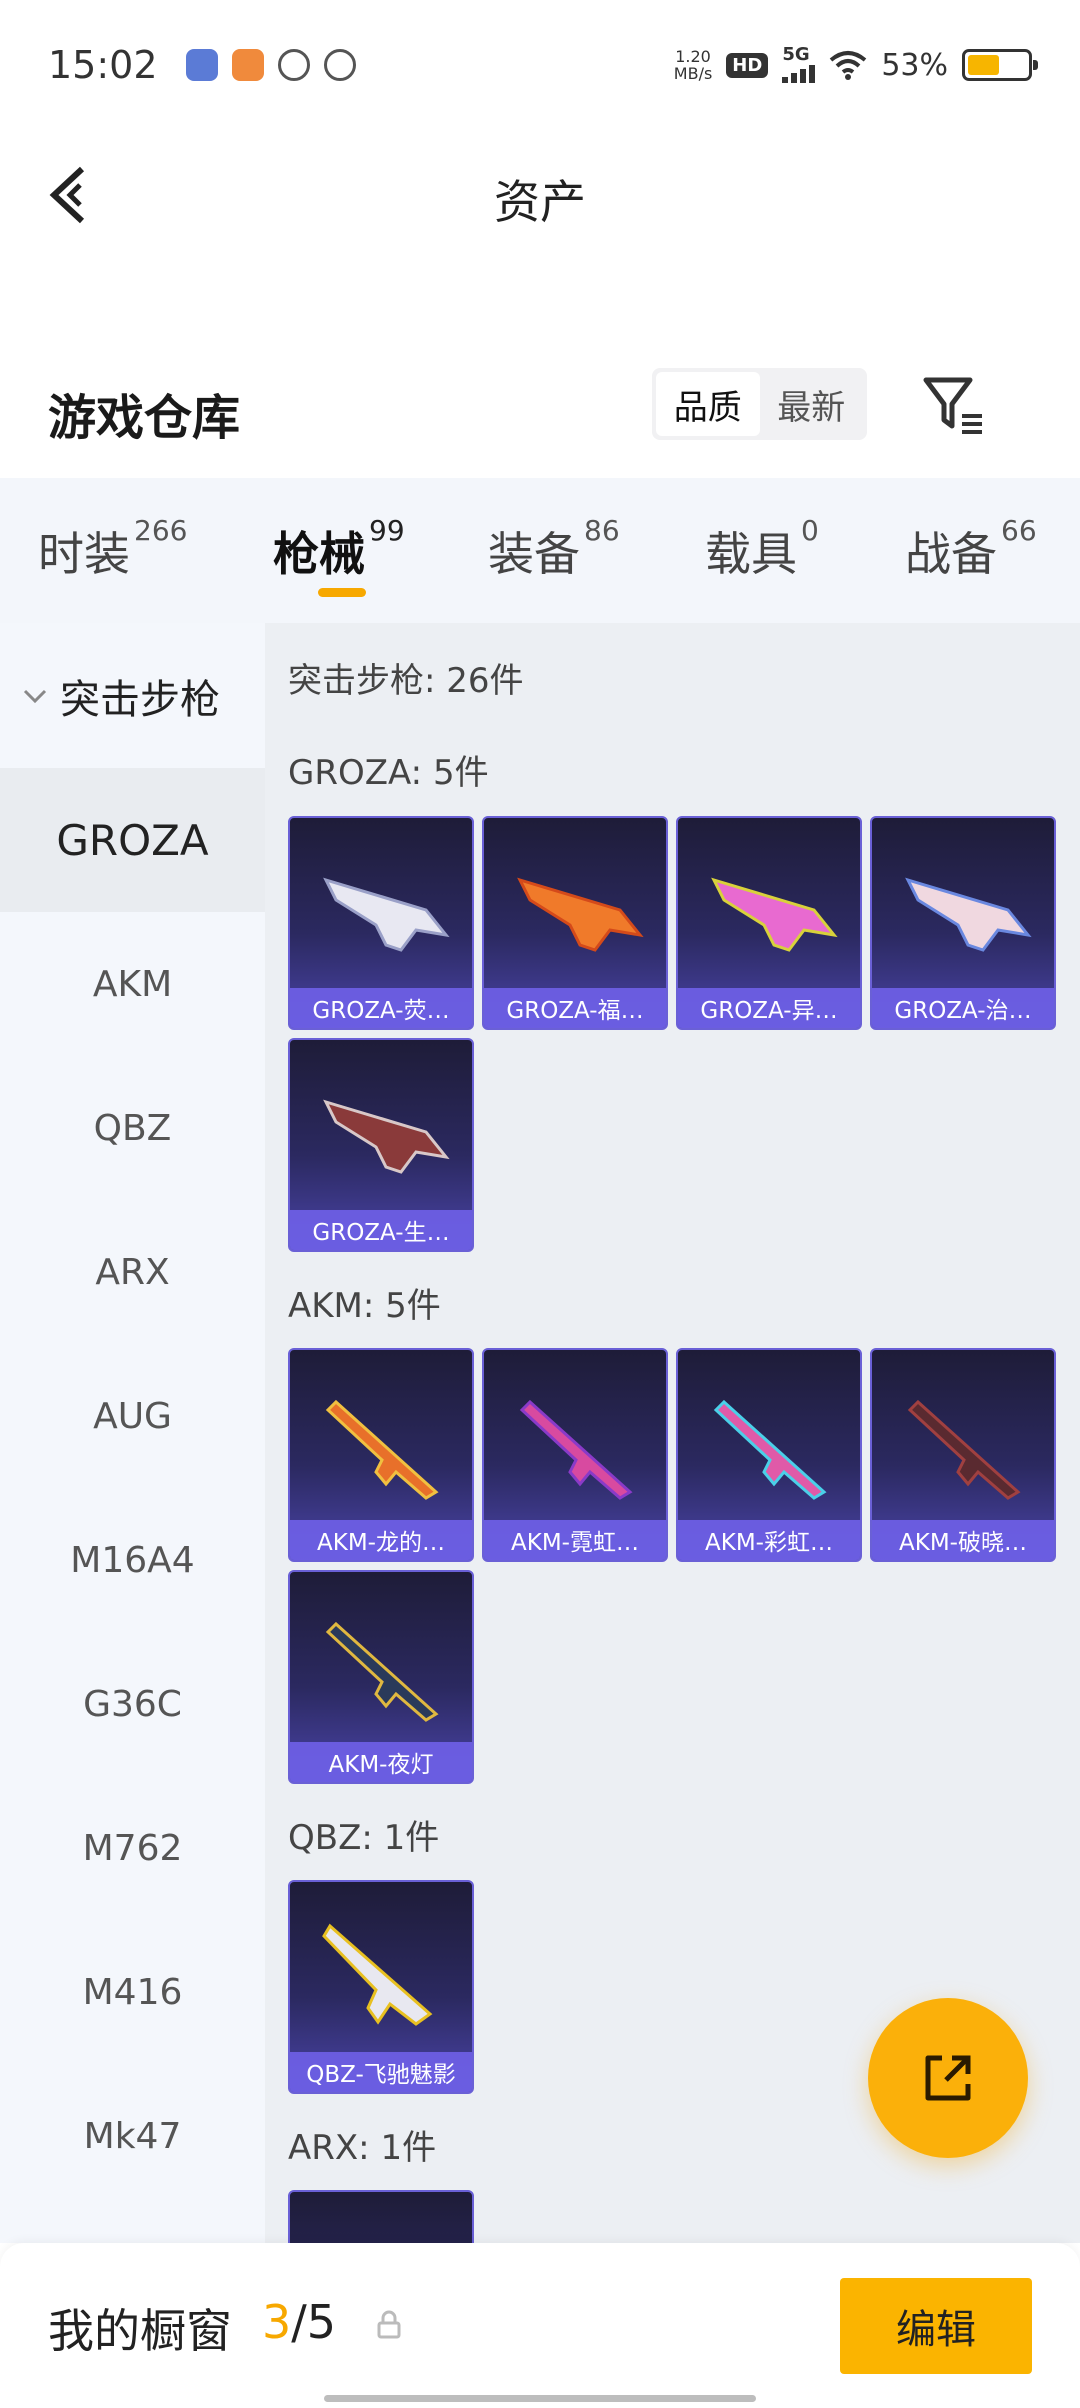  I want to click on net-speed: 1.20 MB/s, so click(693, 65).